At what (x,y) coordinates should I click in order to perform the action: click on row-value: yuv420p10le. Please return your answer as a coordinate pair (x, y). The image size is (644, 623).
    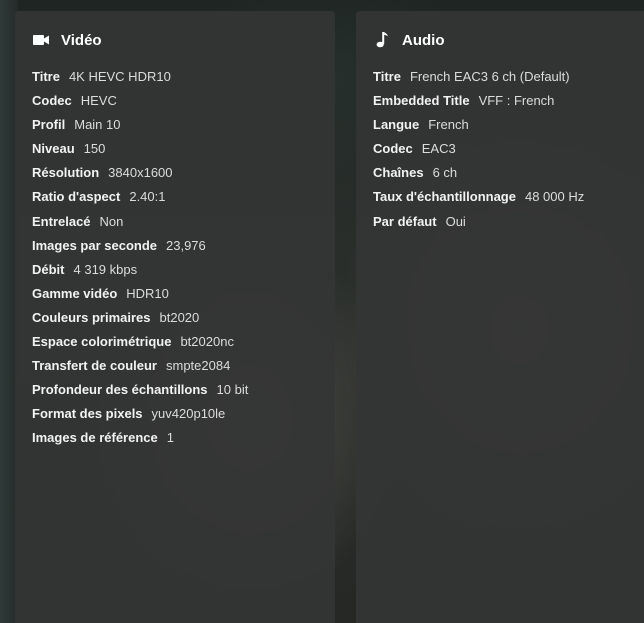
    Looking at the image, I should click on (188, 414).